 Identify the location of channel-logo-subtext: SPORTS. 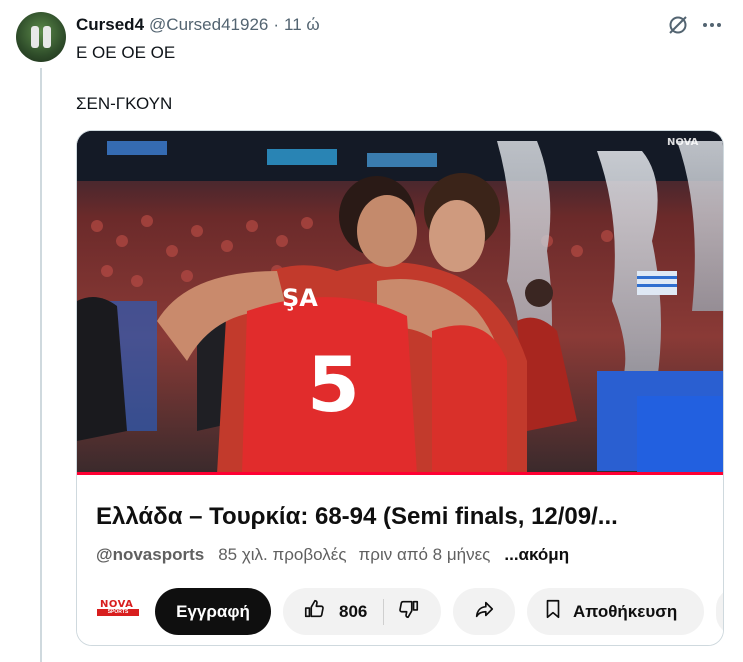
(118, 612).